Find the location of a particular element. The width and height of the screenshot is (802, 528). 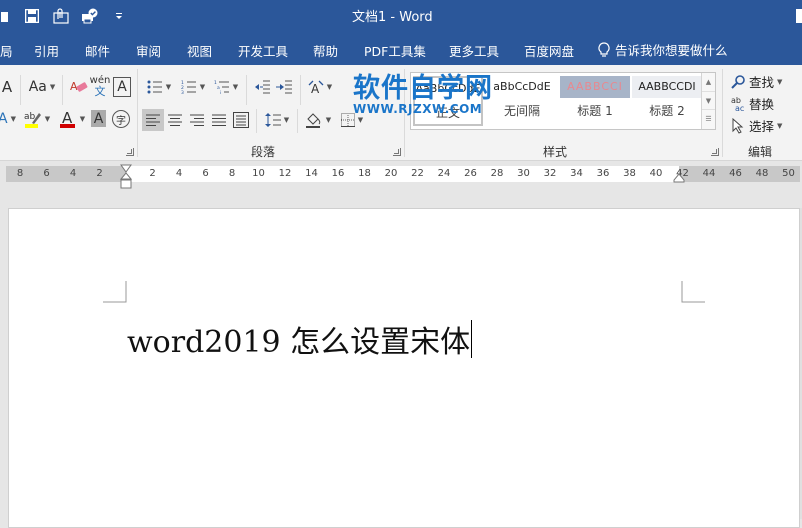

tab-pdf-tools: PDF工具集 is located at coordinates (395, 50).